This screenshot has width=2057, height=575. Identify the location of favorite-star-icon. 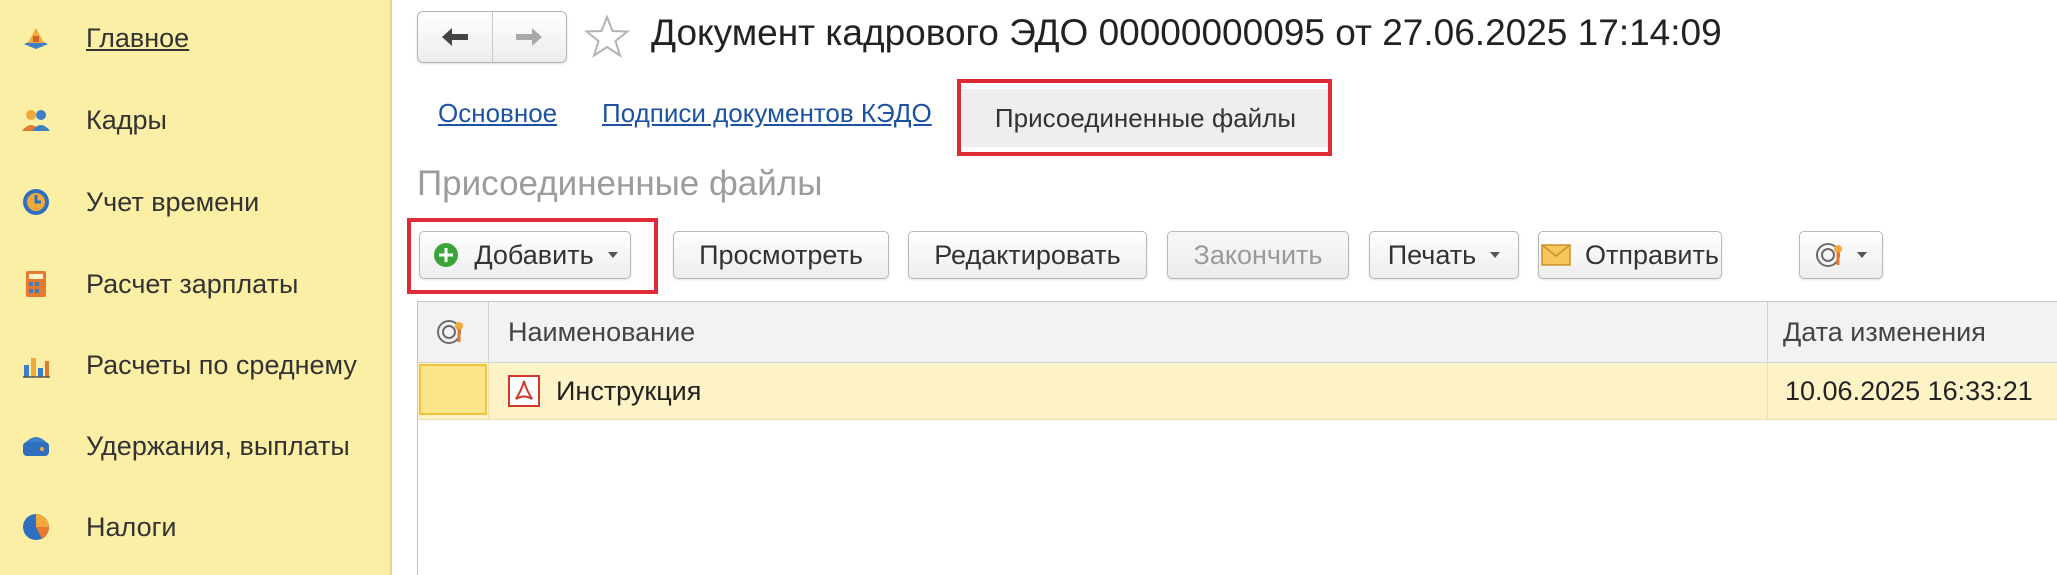
(607, 37).